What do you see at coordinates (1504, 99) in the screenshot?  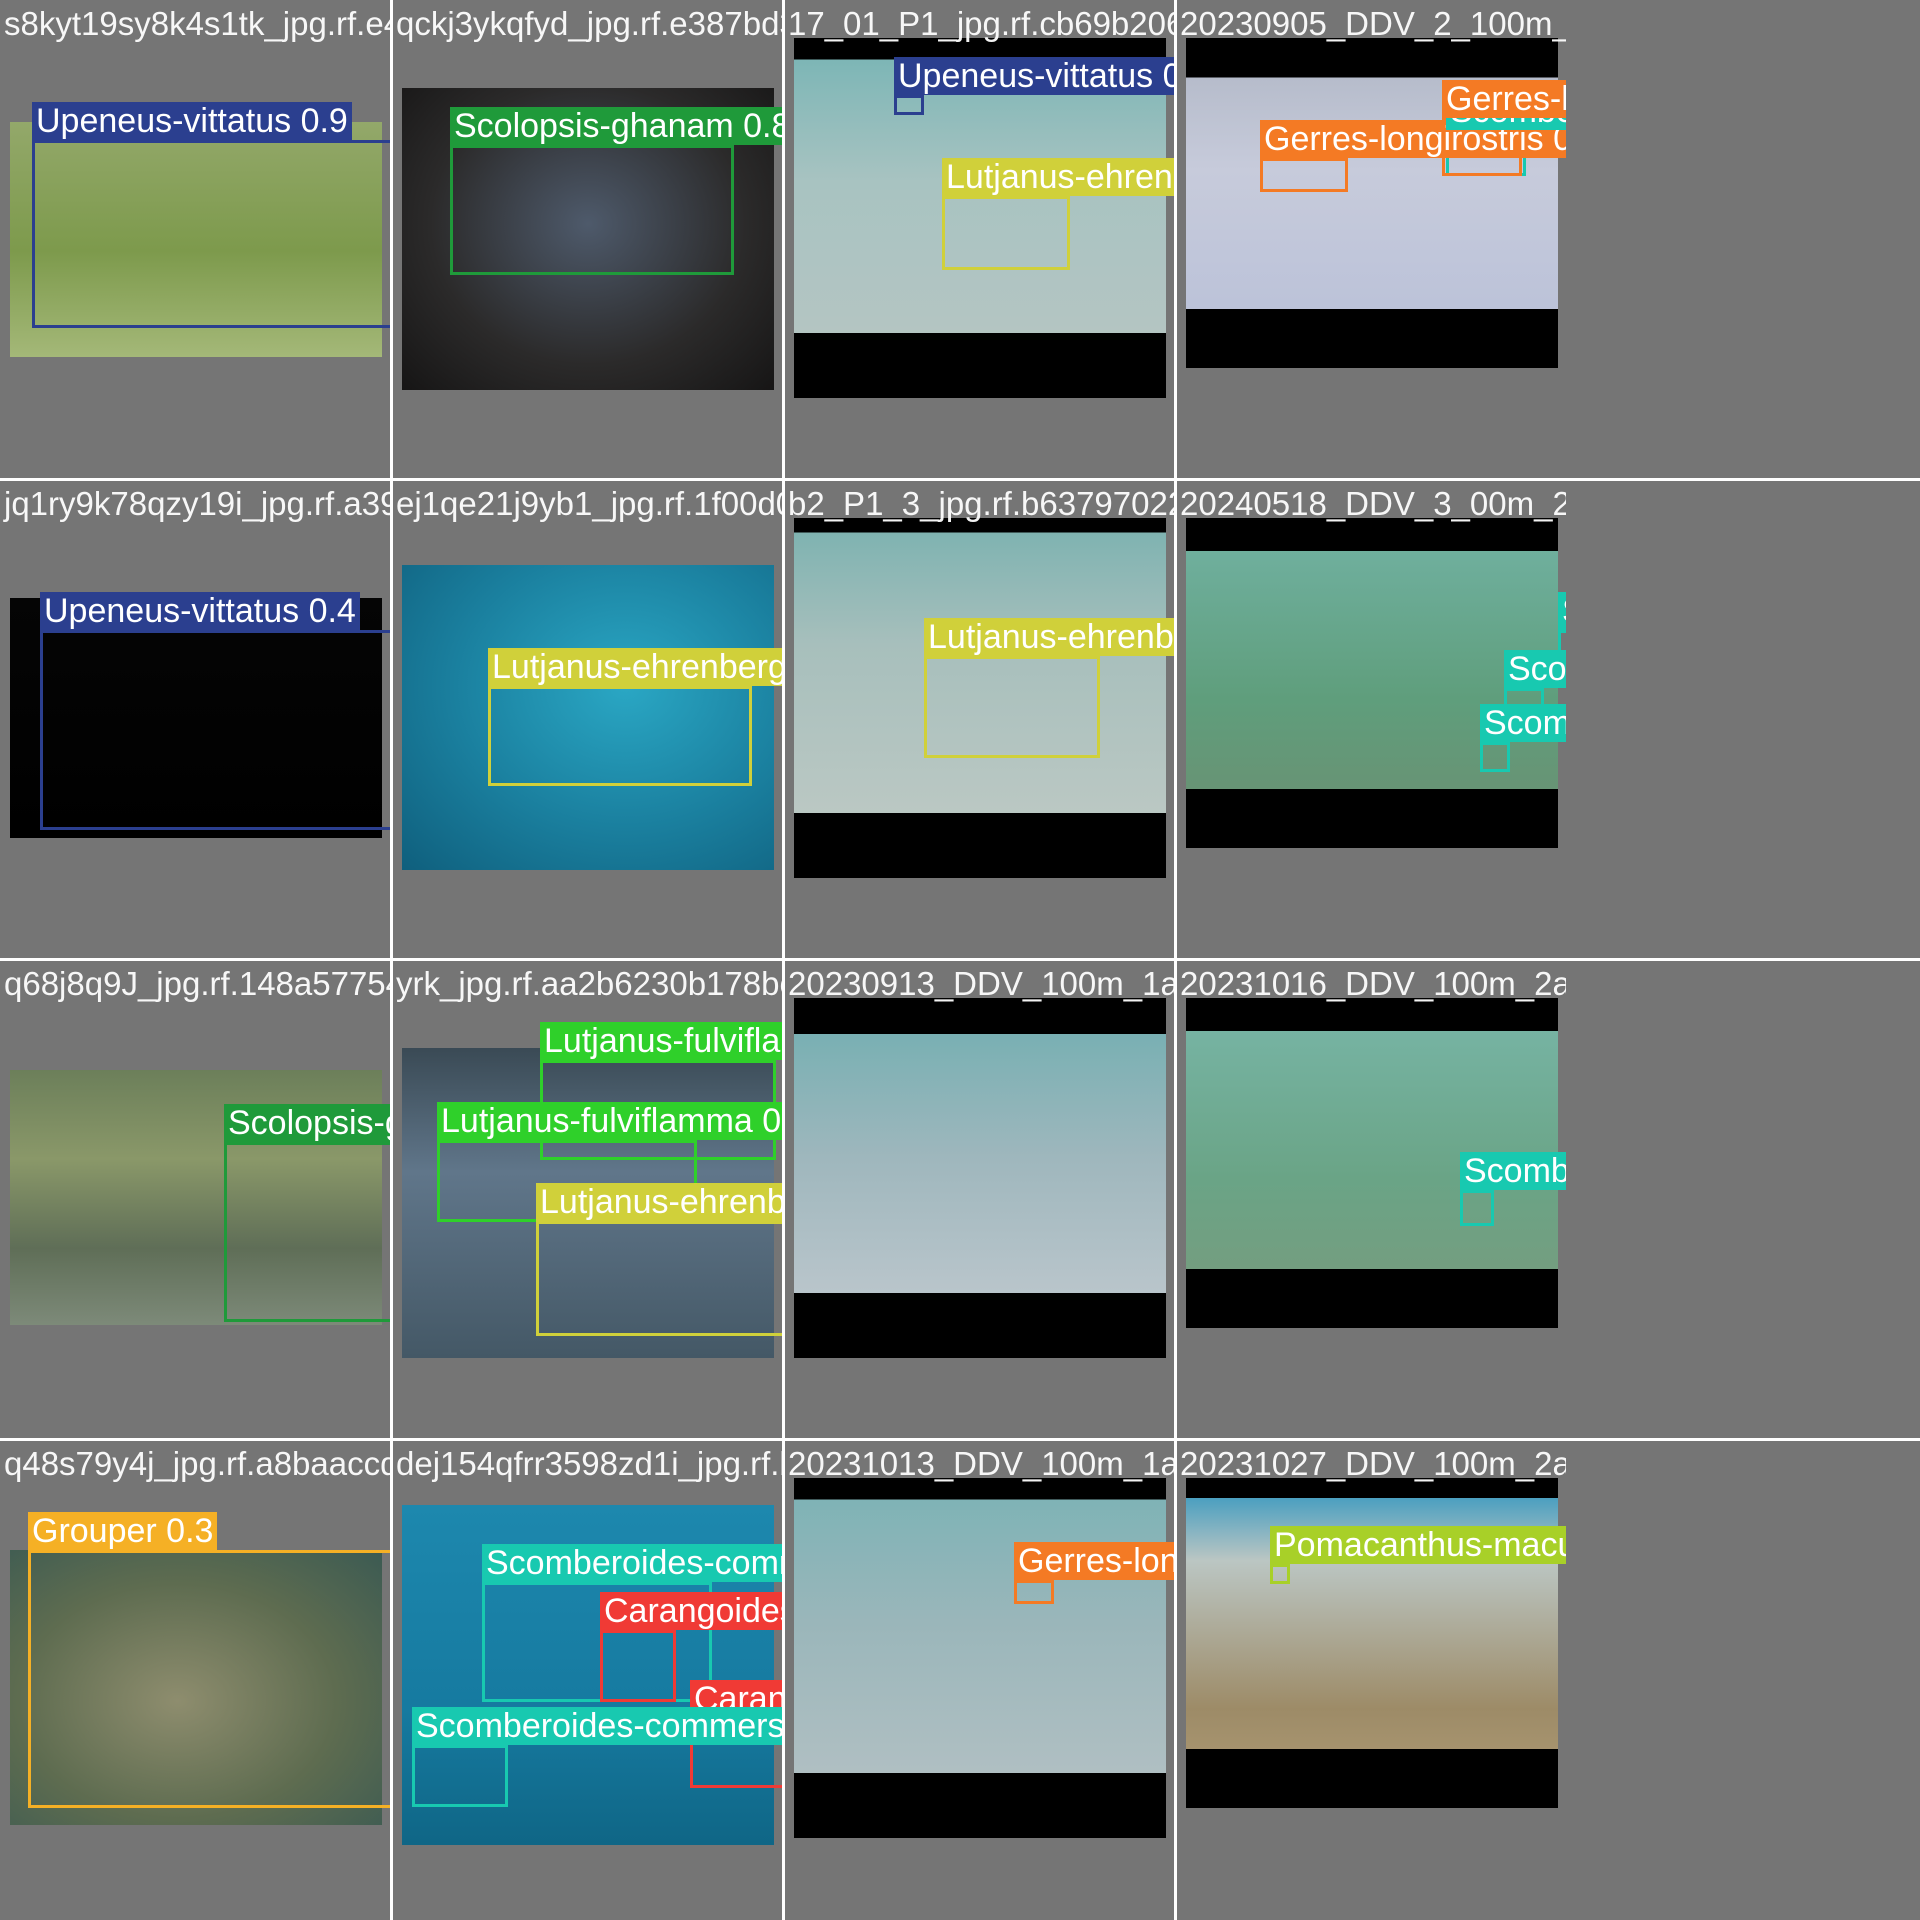 I see `detection-label: Gerres-longi` at bounding box center [1504, 99].